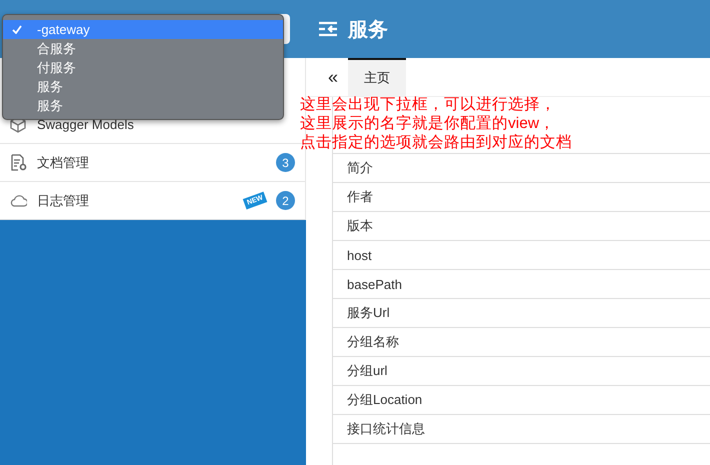  What do you see at coordinates (18, 200) in the screenshot?
I see `cloud-icon` at bounding box center [18, 200].